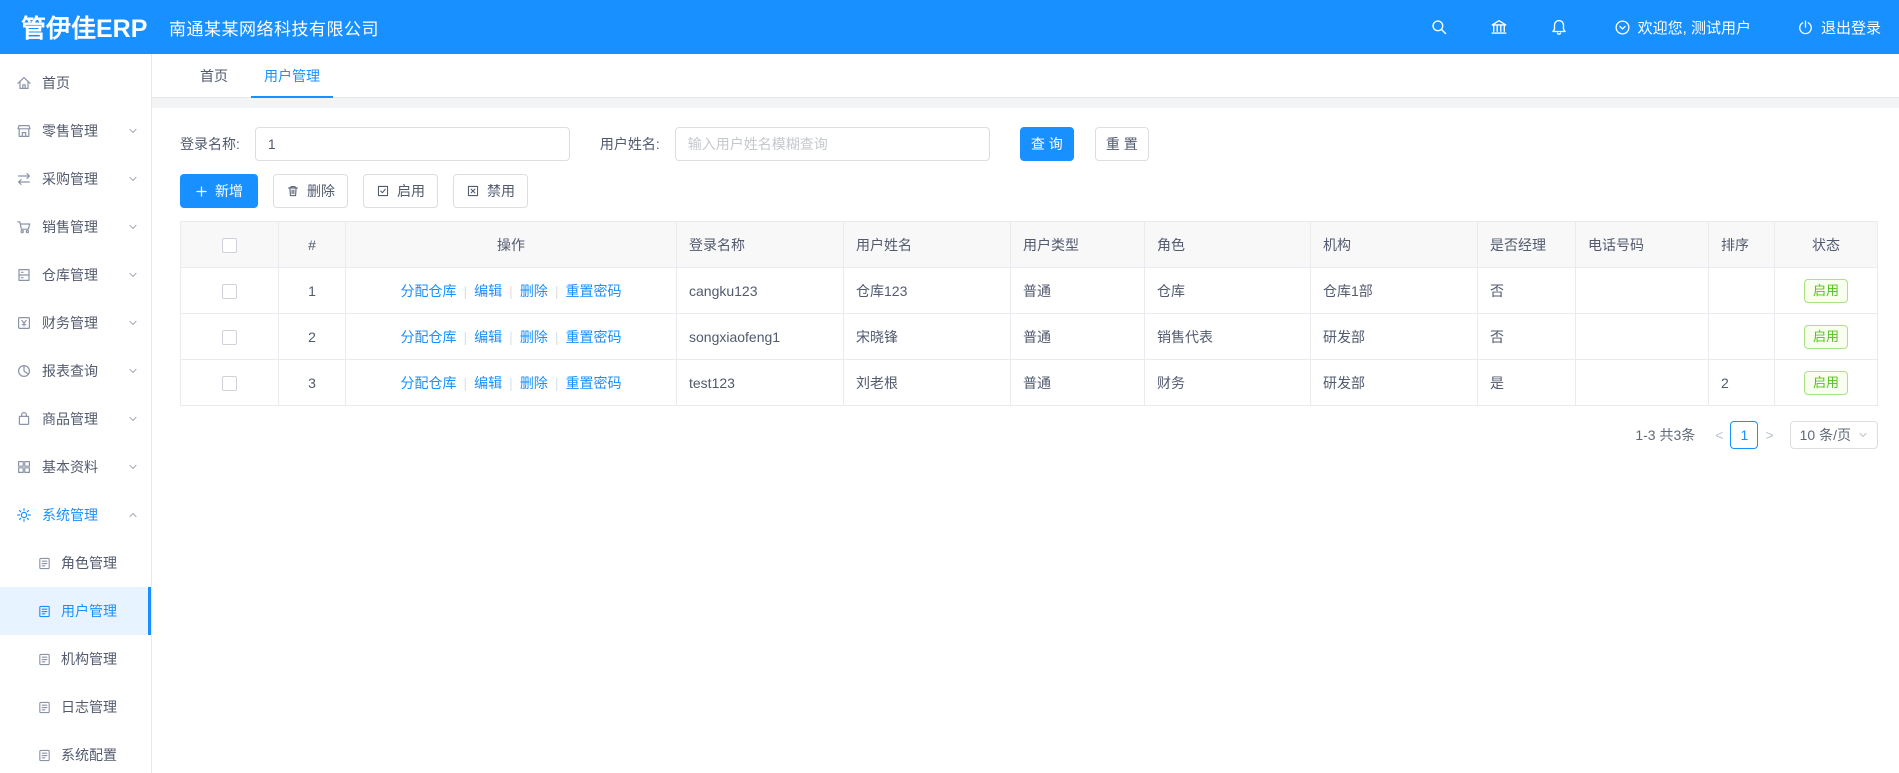 This screenshot has height=773, width=1899. I want to click on sidebar-item-label: 销售管理, so click(70, 227).